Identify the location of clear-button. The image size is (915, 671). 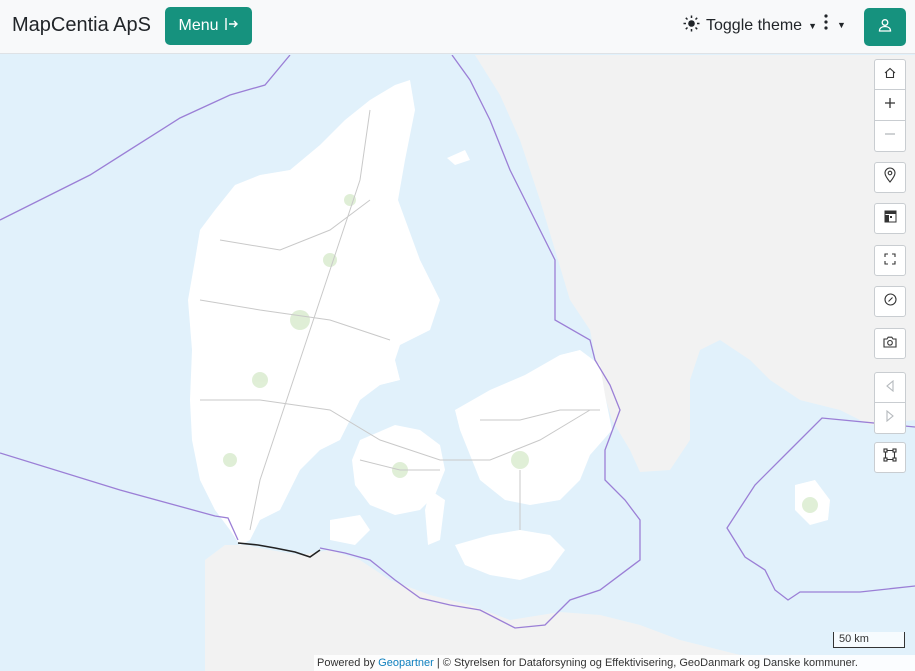
(890, 301).